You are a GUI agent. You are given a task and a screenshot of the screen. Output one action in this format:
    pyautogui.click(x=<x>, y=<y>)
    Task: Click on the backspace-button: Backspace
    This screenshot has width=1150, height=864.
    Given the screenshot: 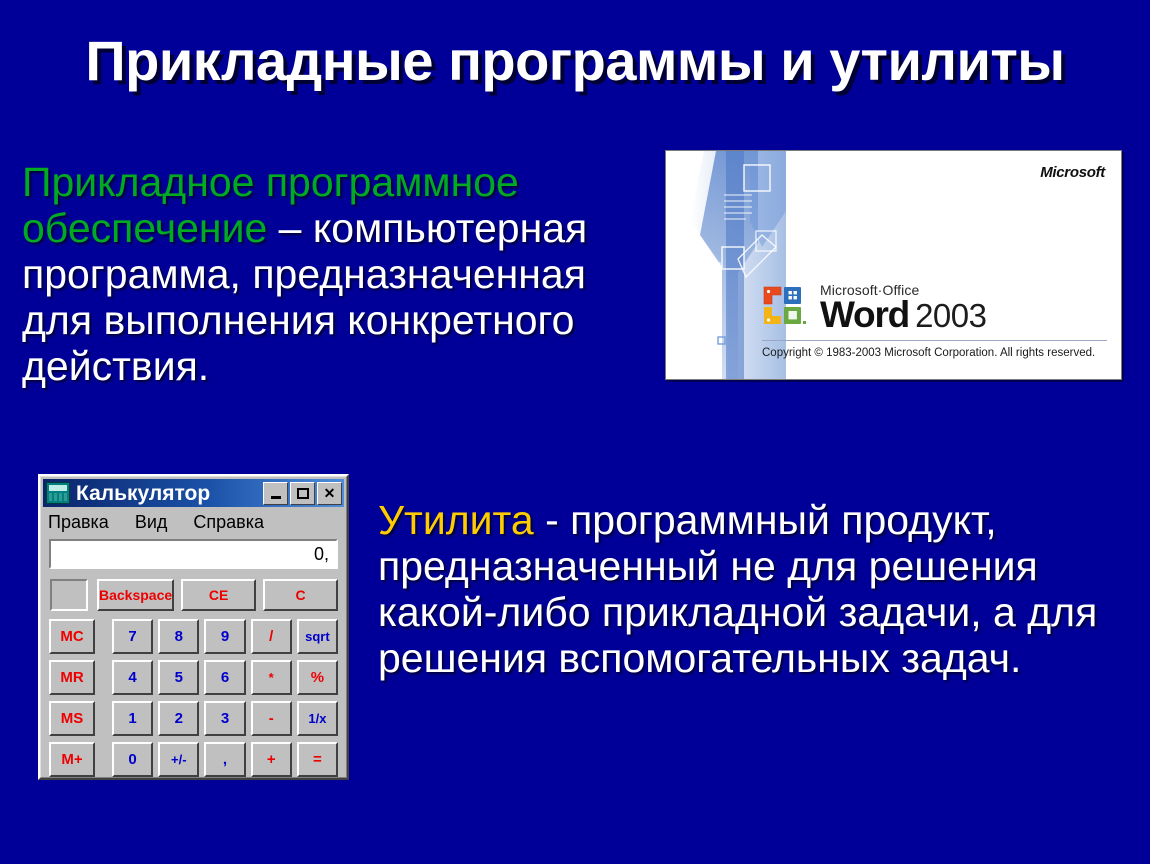 What is the action you would take?
    pyautogui.click(x=136, y=595)
    